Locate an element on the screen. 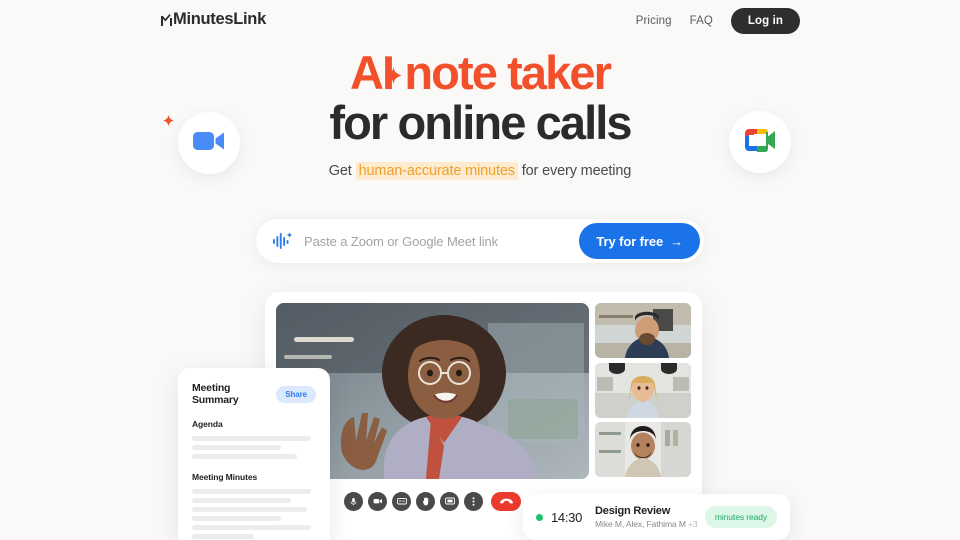 The width and height of the screenshot is (960, 540). meeting-attendees: Mike M, Alex, Fathima M +3 is located at coordinates (650, 524).